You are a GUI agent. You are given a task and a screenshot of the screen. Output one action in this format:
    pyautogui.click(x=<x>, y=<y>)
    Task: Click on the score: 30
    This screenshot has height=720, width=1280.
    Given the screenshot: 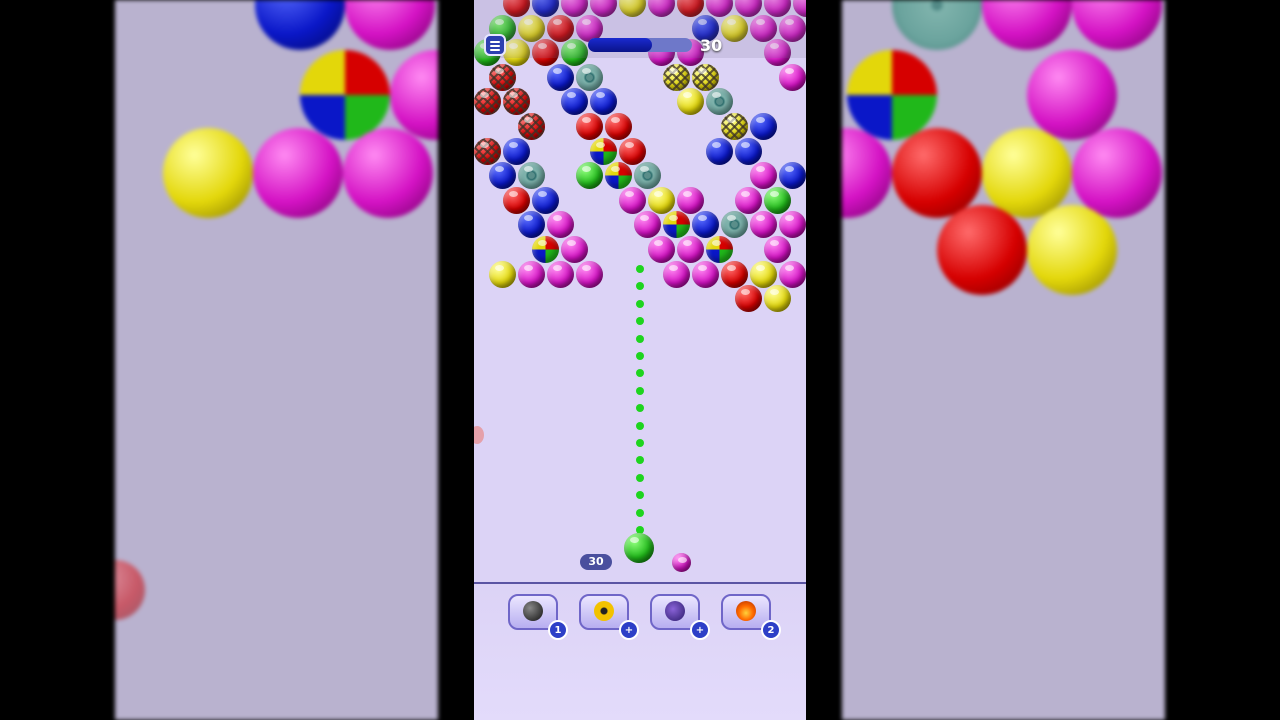 What is the action you would take?
    pyautogui.click(x=711, y=45)
    